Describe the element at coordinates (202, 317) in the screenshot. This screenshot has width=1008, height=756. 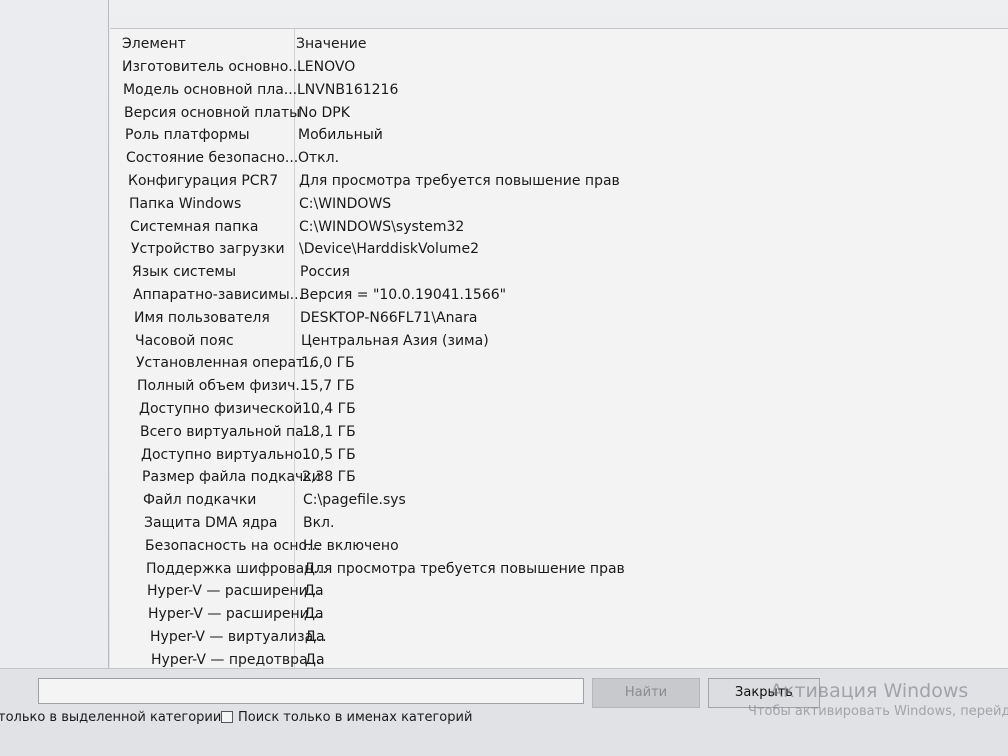
I see `row-item-name: Имя пользователя` at that location.